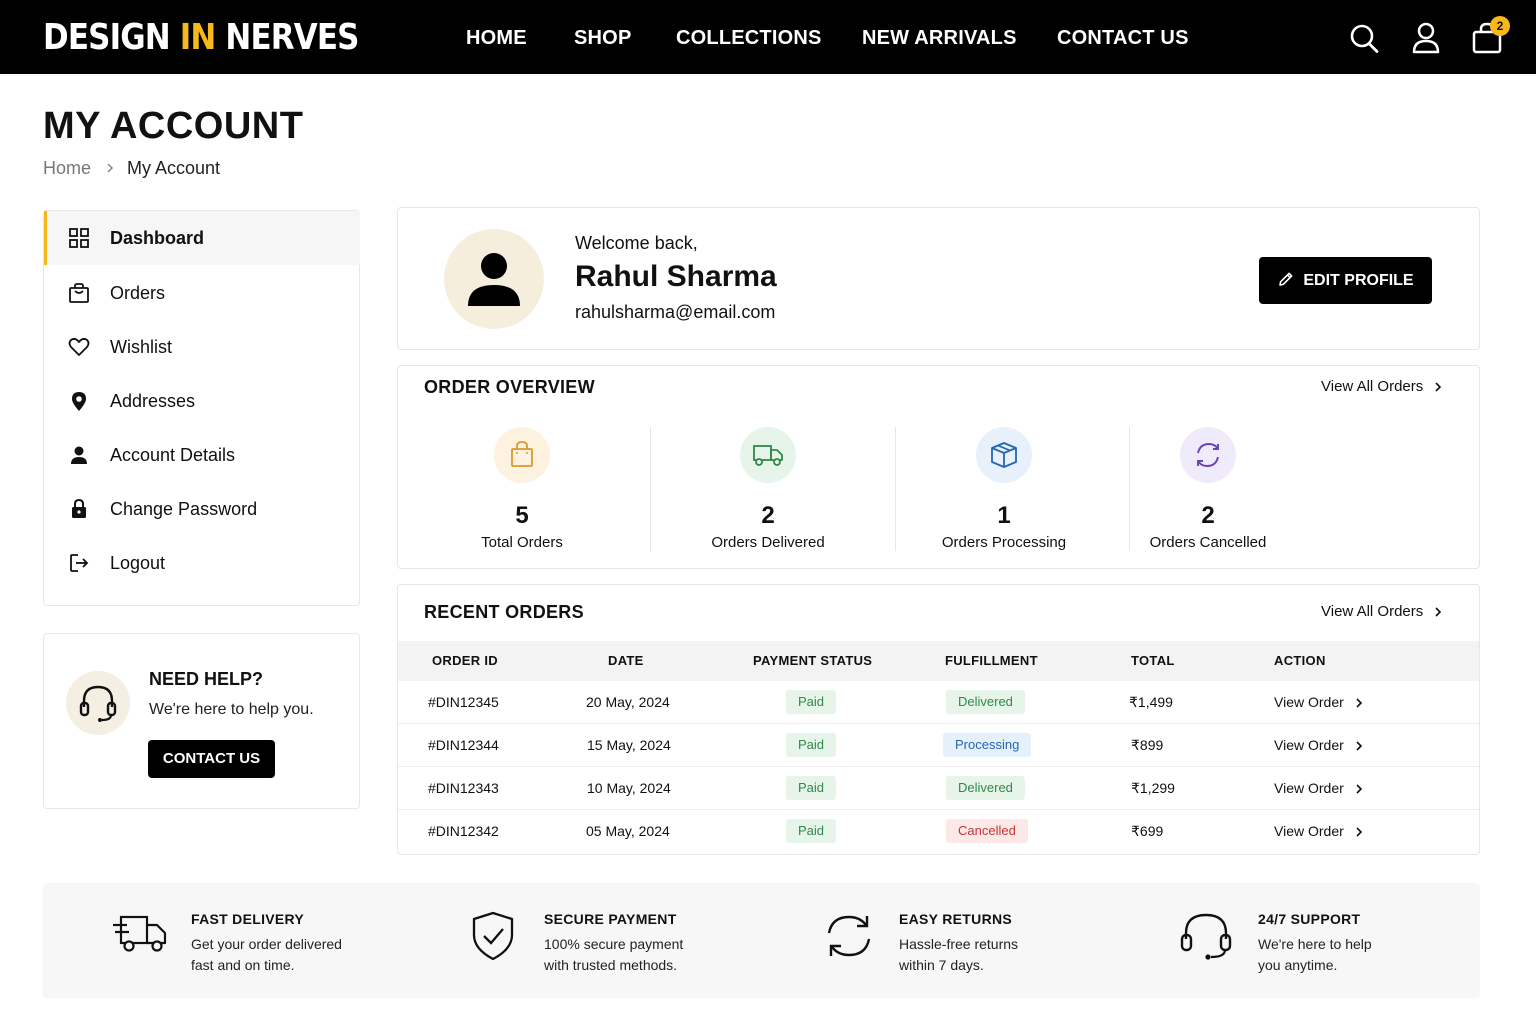  I want to click on sidebar-item-logout: Logout, so click(202, 563).